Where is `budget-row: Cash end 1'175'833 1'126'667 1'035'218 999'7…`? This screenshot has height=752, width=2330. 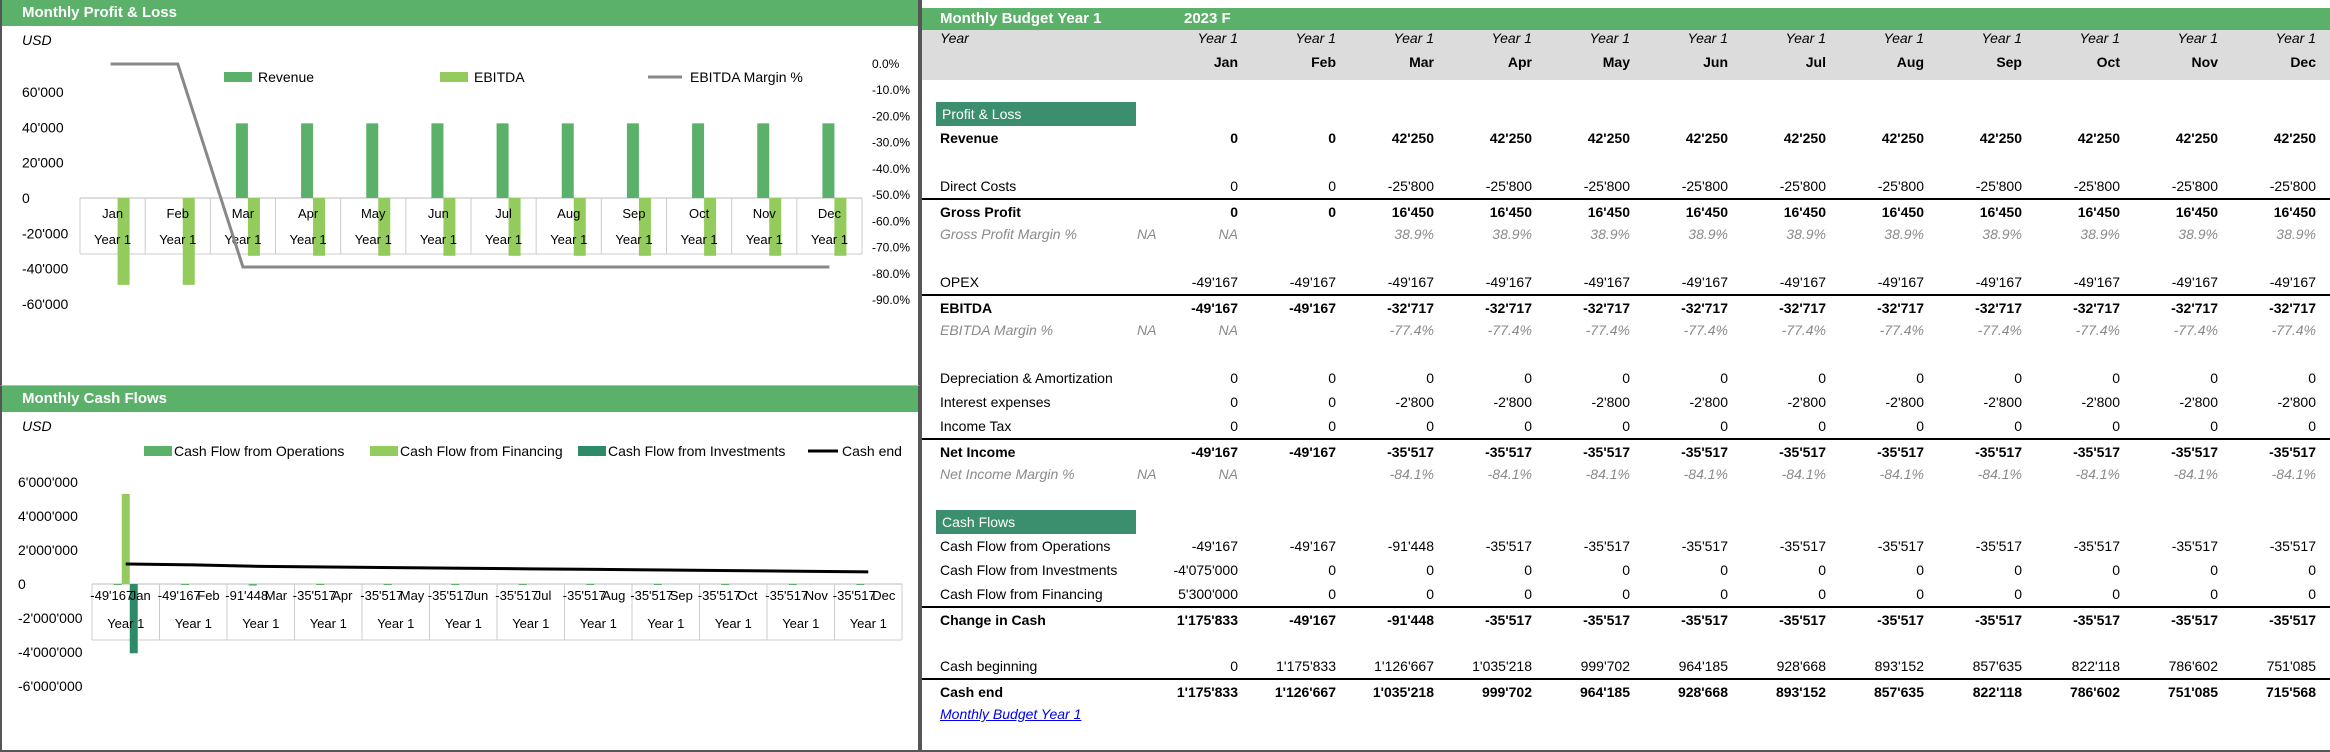
budget-row: Cash end 1'175'833 1'126'667 1'035'218 999'7… is located at coordinates (1626, 690).